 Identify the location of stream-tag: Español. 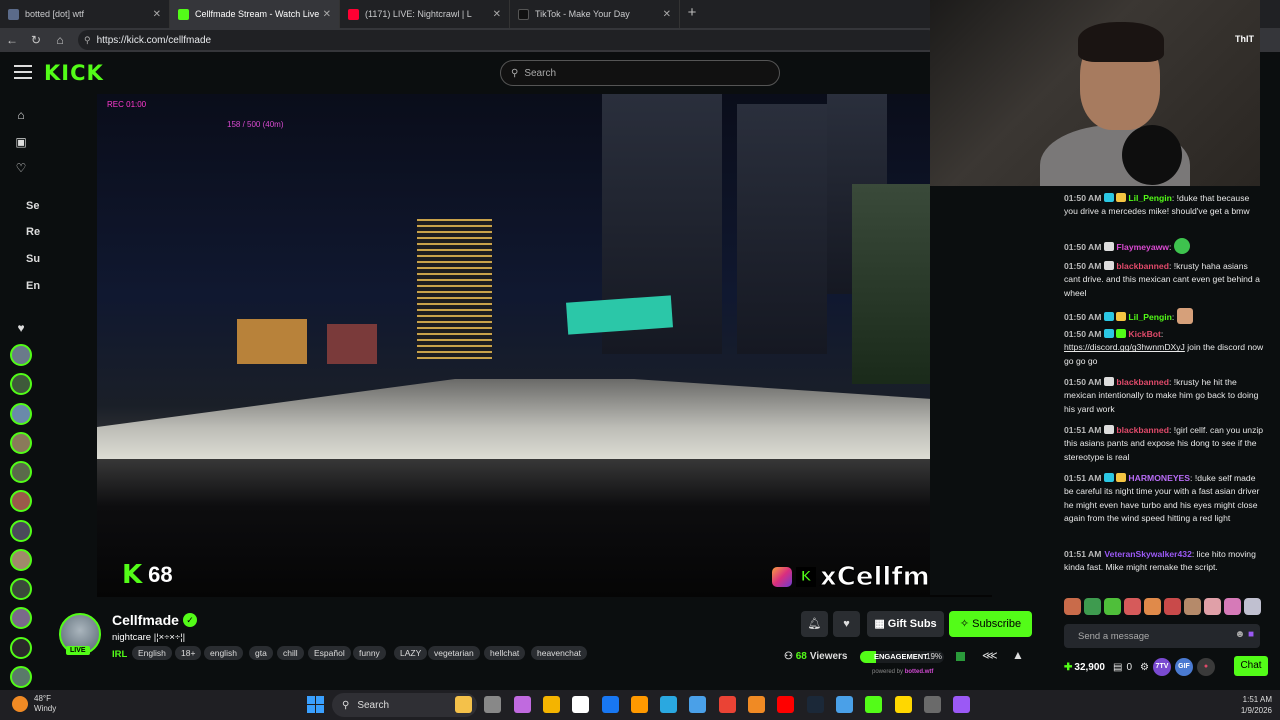
(329, 653).